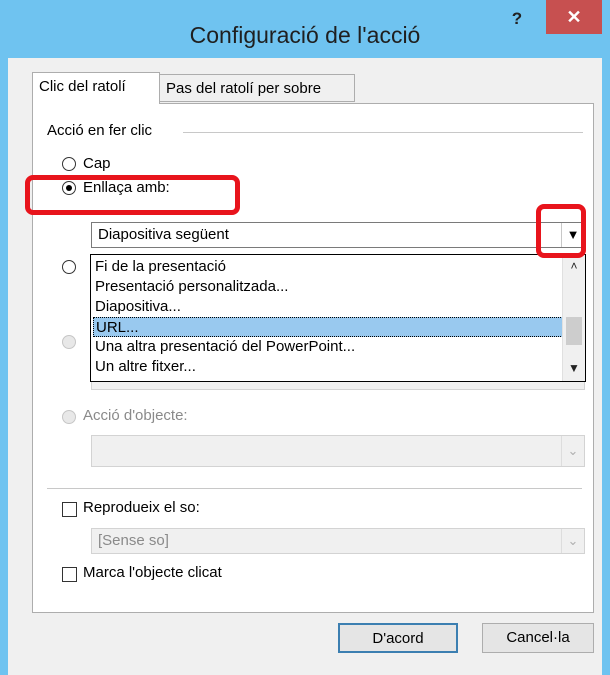 The width and height of the screenshot is (610, 675). Describe the element at coordinates (383, 132) in the screenshot. I see `group-divider` at that location.